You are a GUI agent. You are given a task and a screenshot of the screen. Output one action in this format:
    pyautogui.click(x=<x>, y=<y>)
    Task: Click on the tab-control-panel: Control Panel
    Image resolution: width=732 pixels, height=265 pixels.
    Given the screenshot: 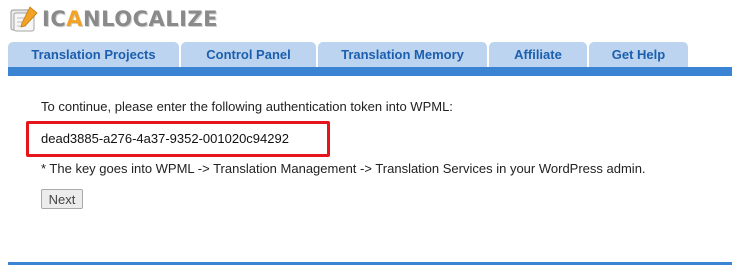 What is the action you would take?
    pyautogui.click(x=248, y=54)
    